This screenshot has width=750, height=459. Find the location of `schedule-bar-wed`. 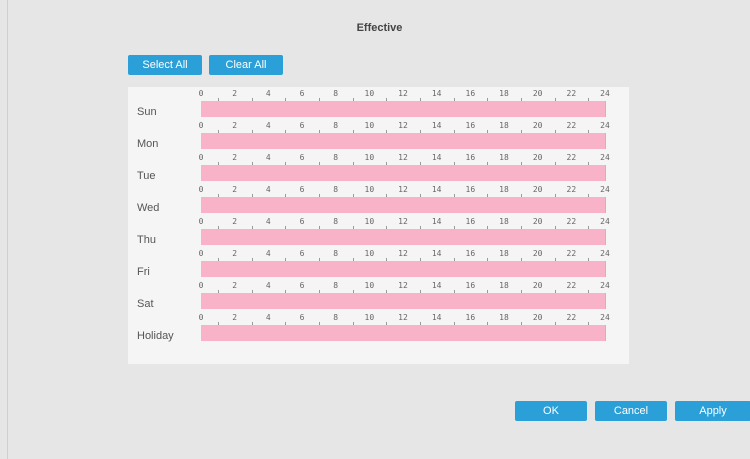

schedule-bar-wed is located at coordinates (403, 205).